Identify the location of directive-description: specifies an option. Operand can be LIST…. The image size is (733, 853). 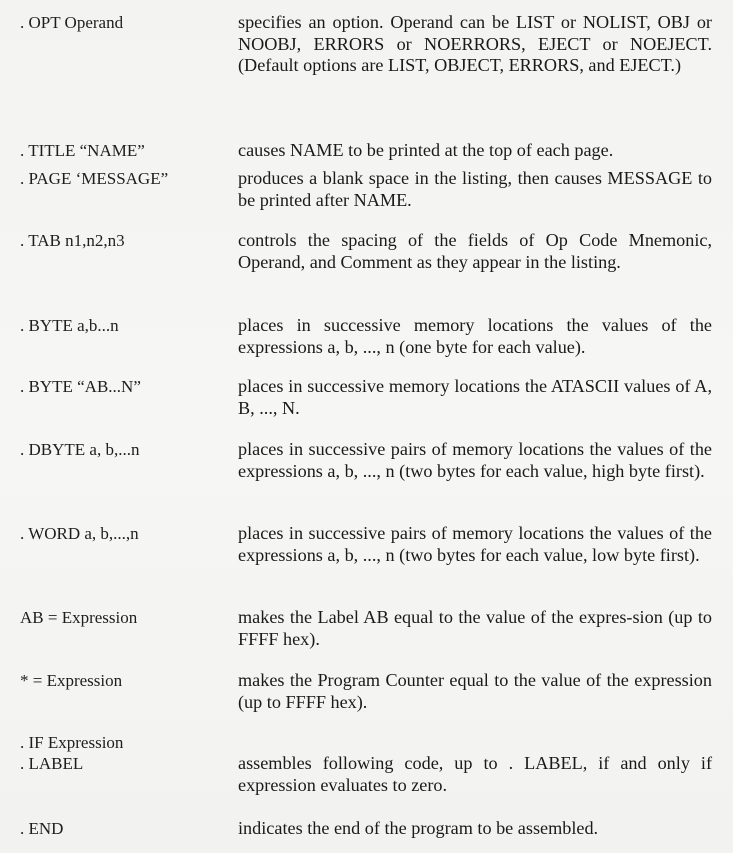
(475, 43).